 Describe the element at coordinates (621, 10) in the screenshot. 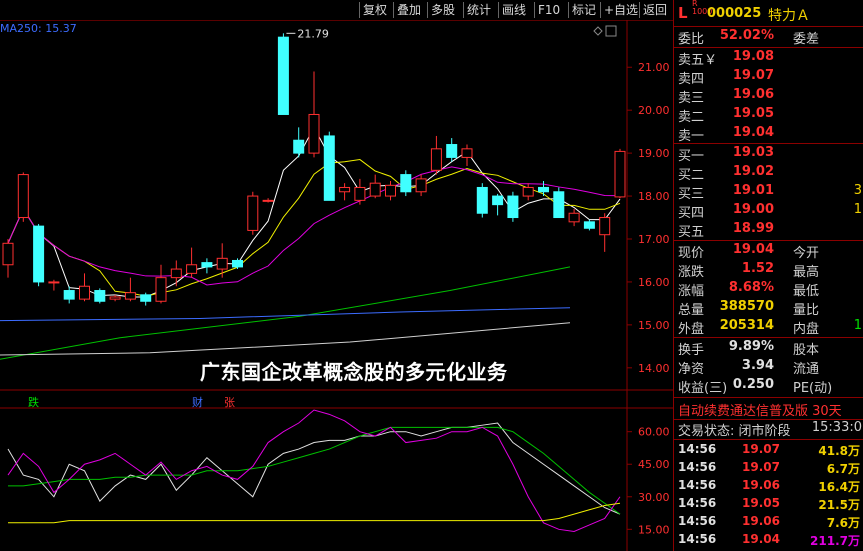

I see `toolbar-button: +自选` at that location.